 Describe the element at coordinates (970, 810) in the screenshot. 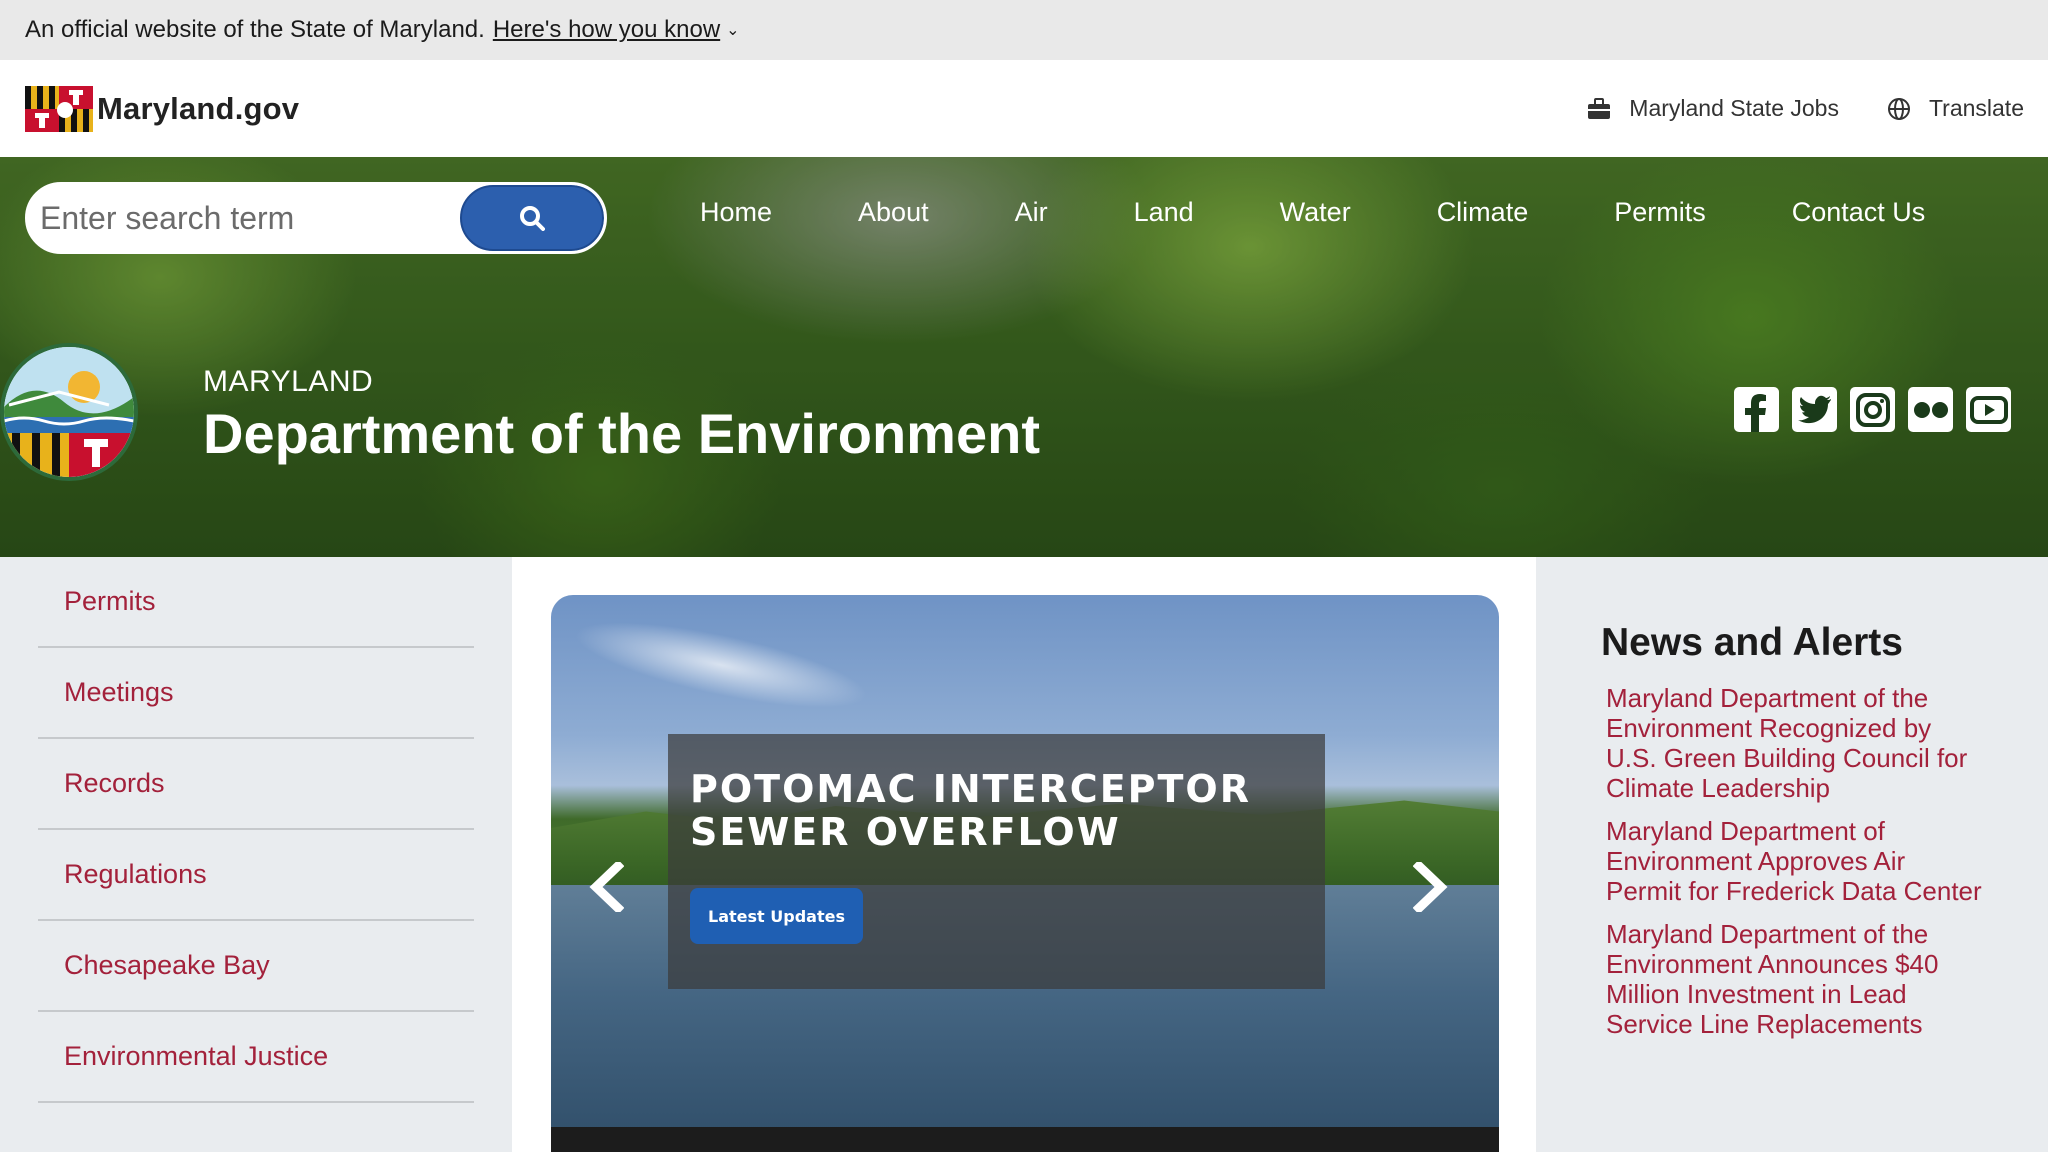

I see `slide-title: POTOMAC INTERCEPTOR SEWER OVERFLOW` at that location.